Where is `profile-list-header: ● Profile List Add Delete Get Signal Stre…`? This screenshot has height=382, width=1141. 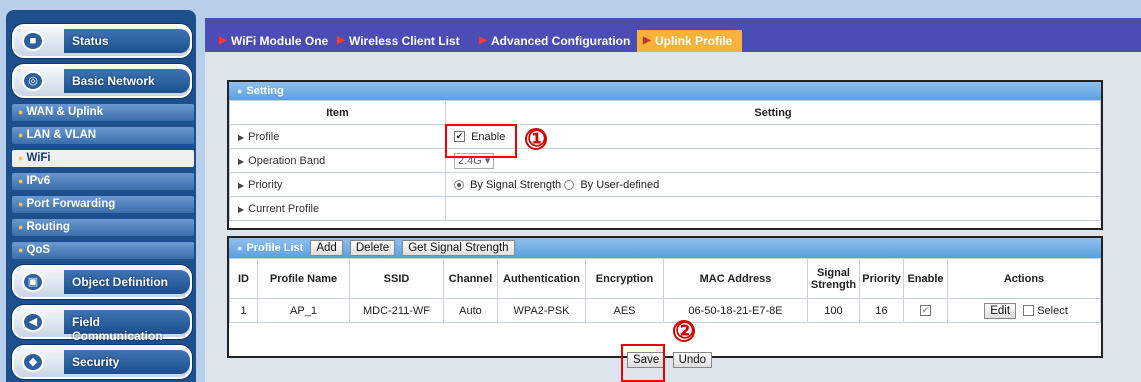 profile-list-header: ● Profile List Add Delete Get Signal Stre… is located at coordinates (665, 248).